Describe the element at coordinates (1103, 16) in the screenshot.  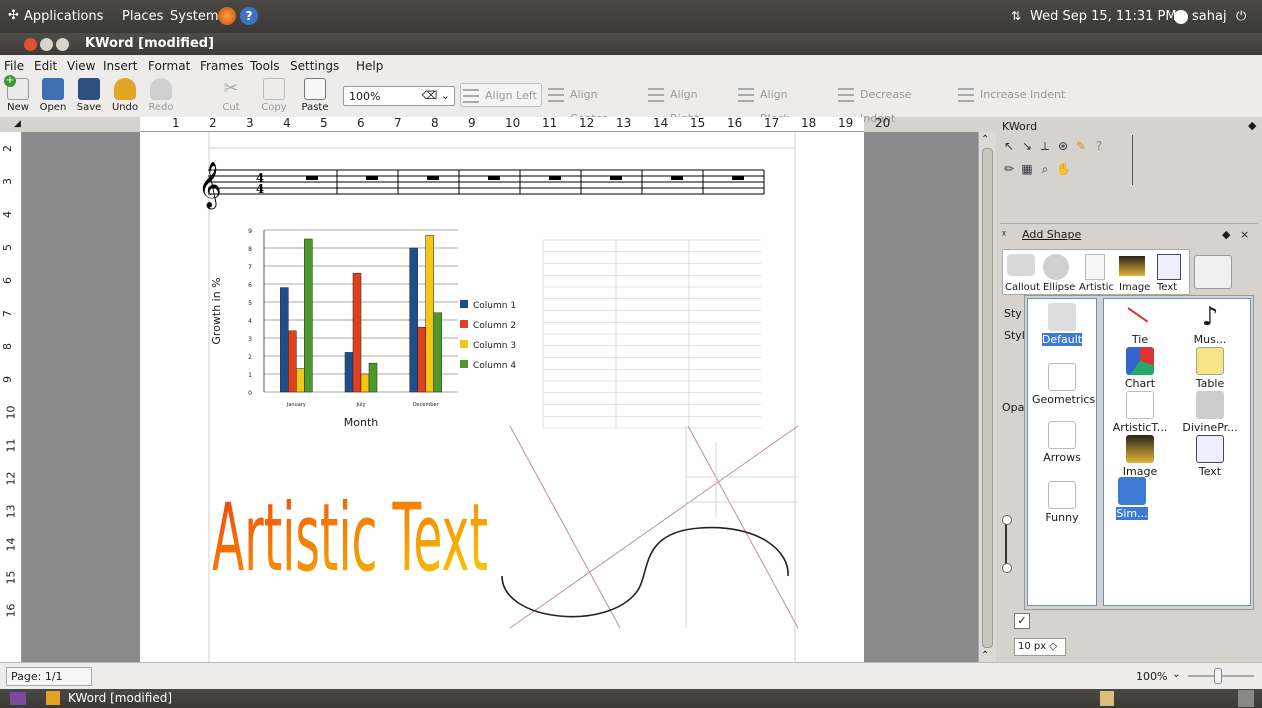
I see `clock: Wed Sep 15, 11:31 PM` at that location.